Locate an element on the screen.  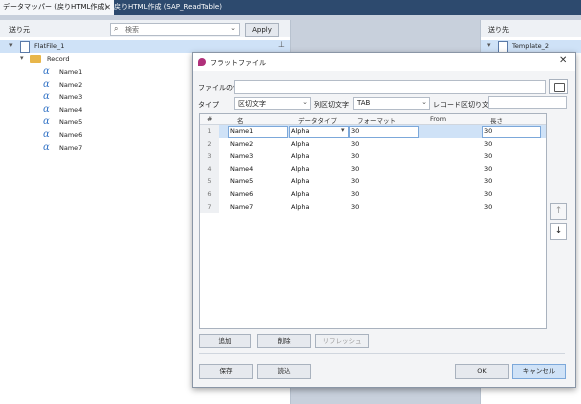
row-number: 6 is located at coordinates (209, 194).